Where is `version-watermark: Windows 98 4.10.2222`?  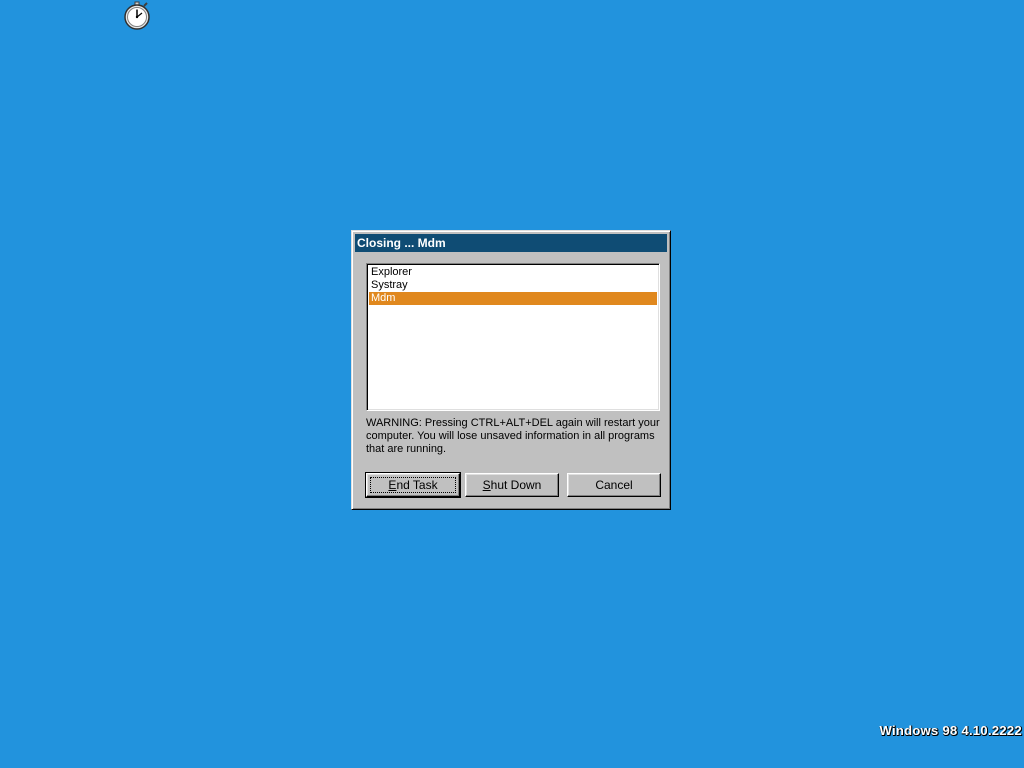
version-watermark: Windows 98 4.10.2222 is located at coordinates (950, 730).